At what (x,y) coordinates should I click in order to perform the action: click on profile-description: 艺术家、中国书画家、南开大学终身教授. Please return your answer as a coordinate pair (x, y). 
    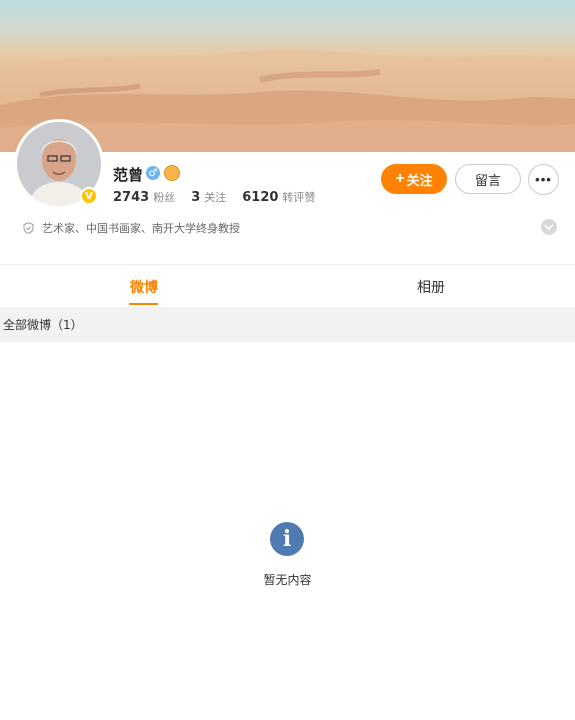
    Looking at the image, I should click on (131, 228).